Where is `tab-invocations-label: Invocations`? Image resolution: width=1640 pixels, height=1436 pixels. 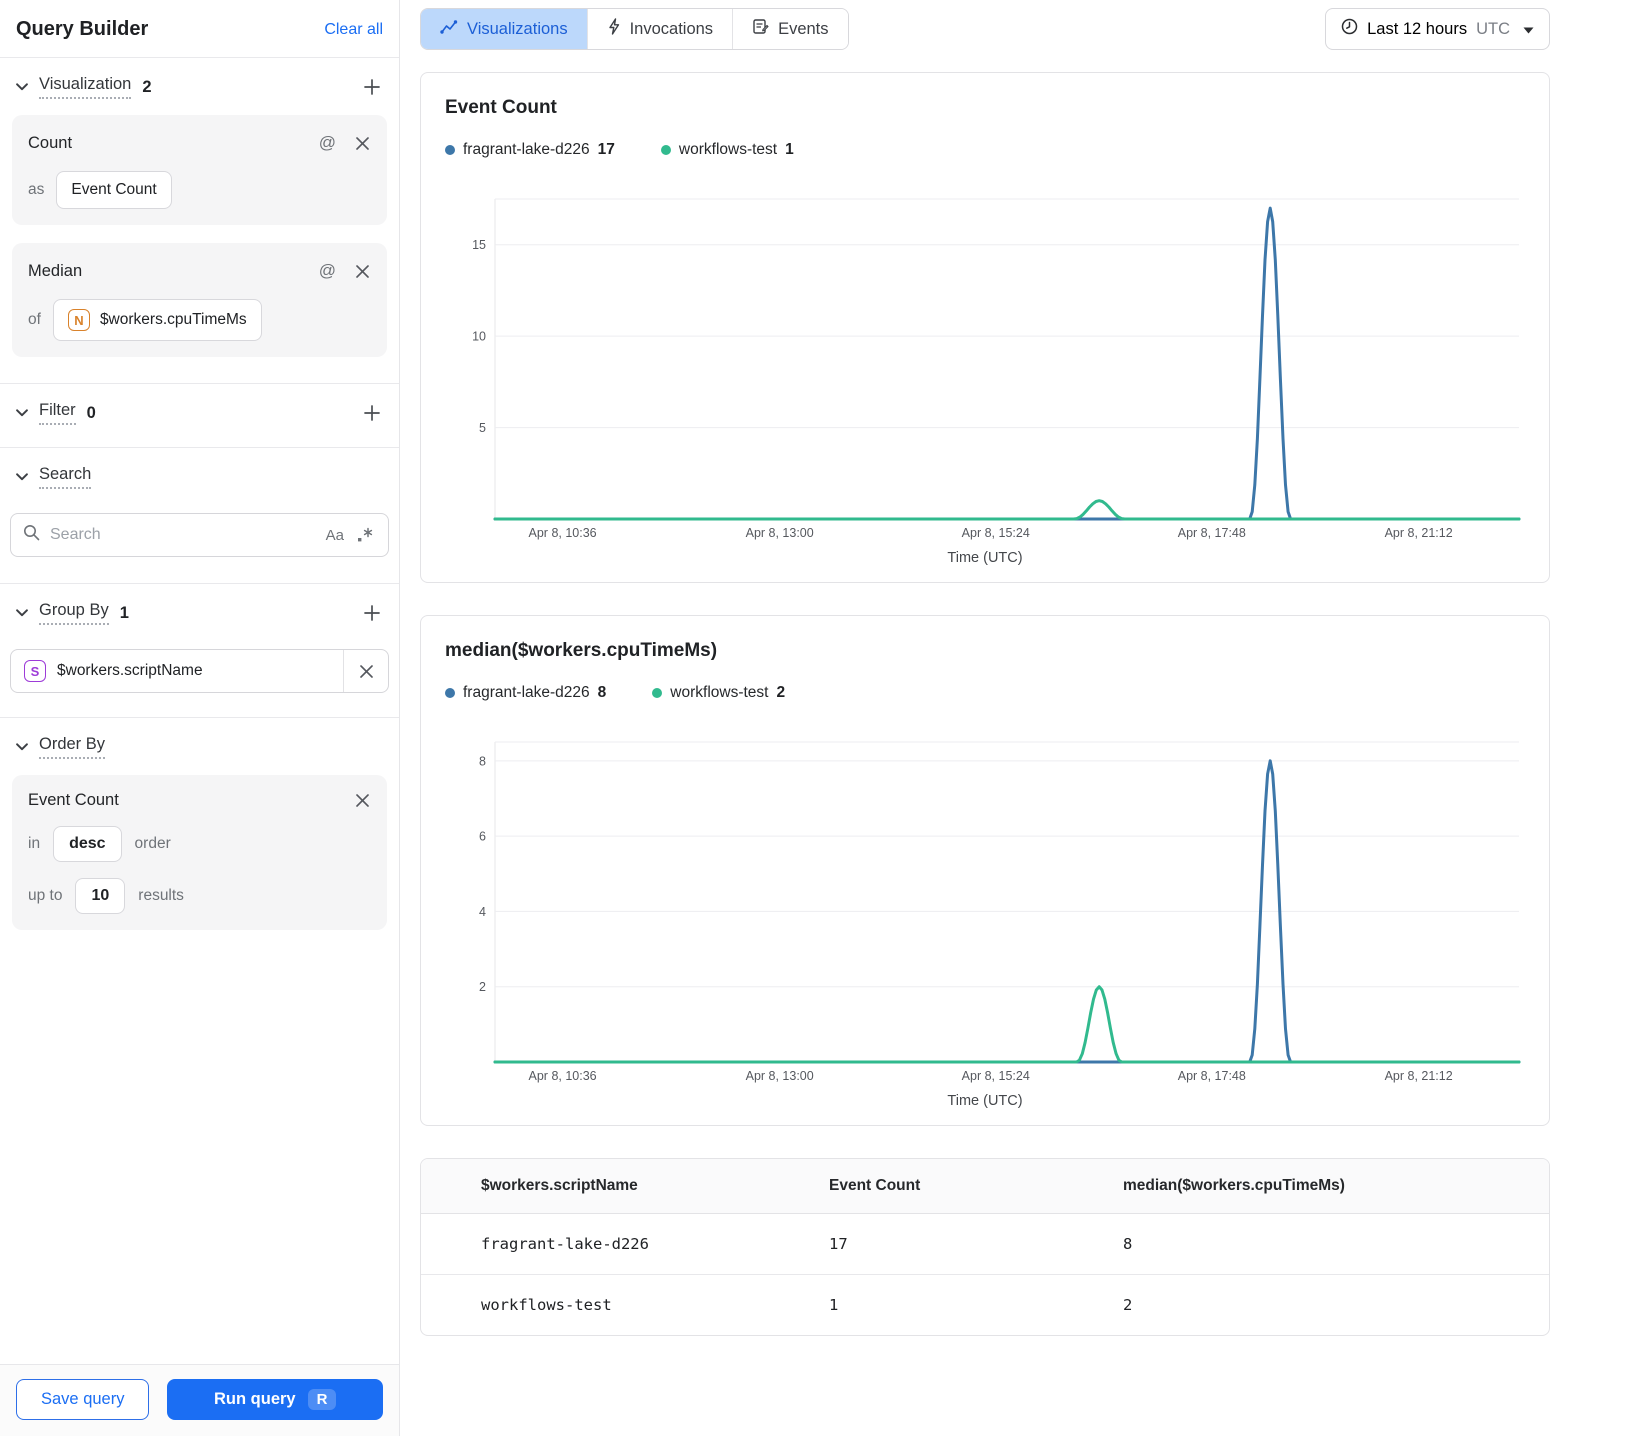
tab-invocations-label: Invocations is located at coordinates (671, 28).